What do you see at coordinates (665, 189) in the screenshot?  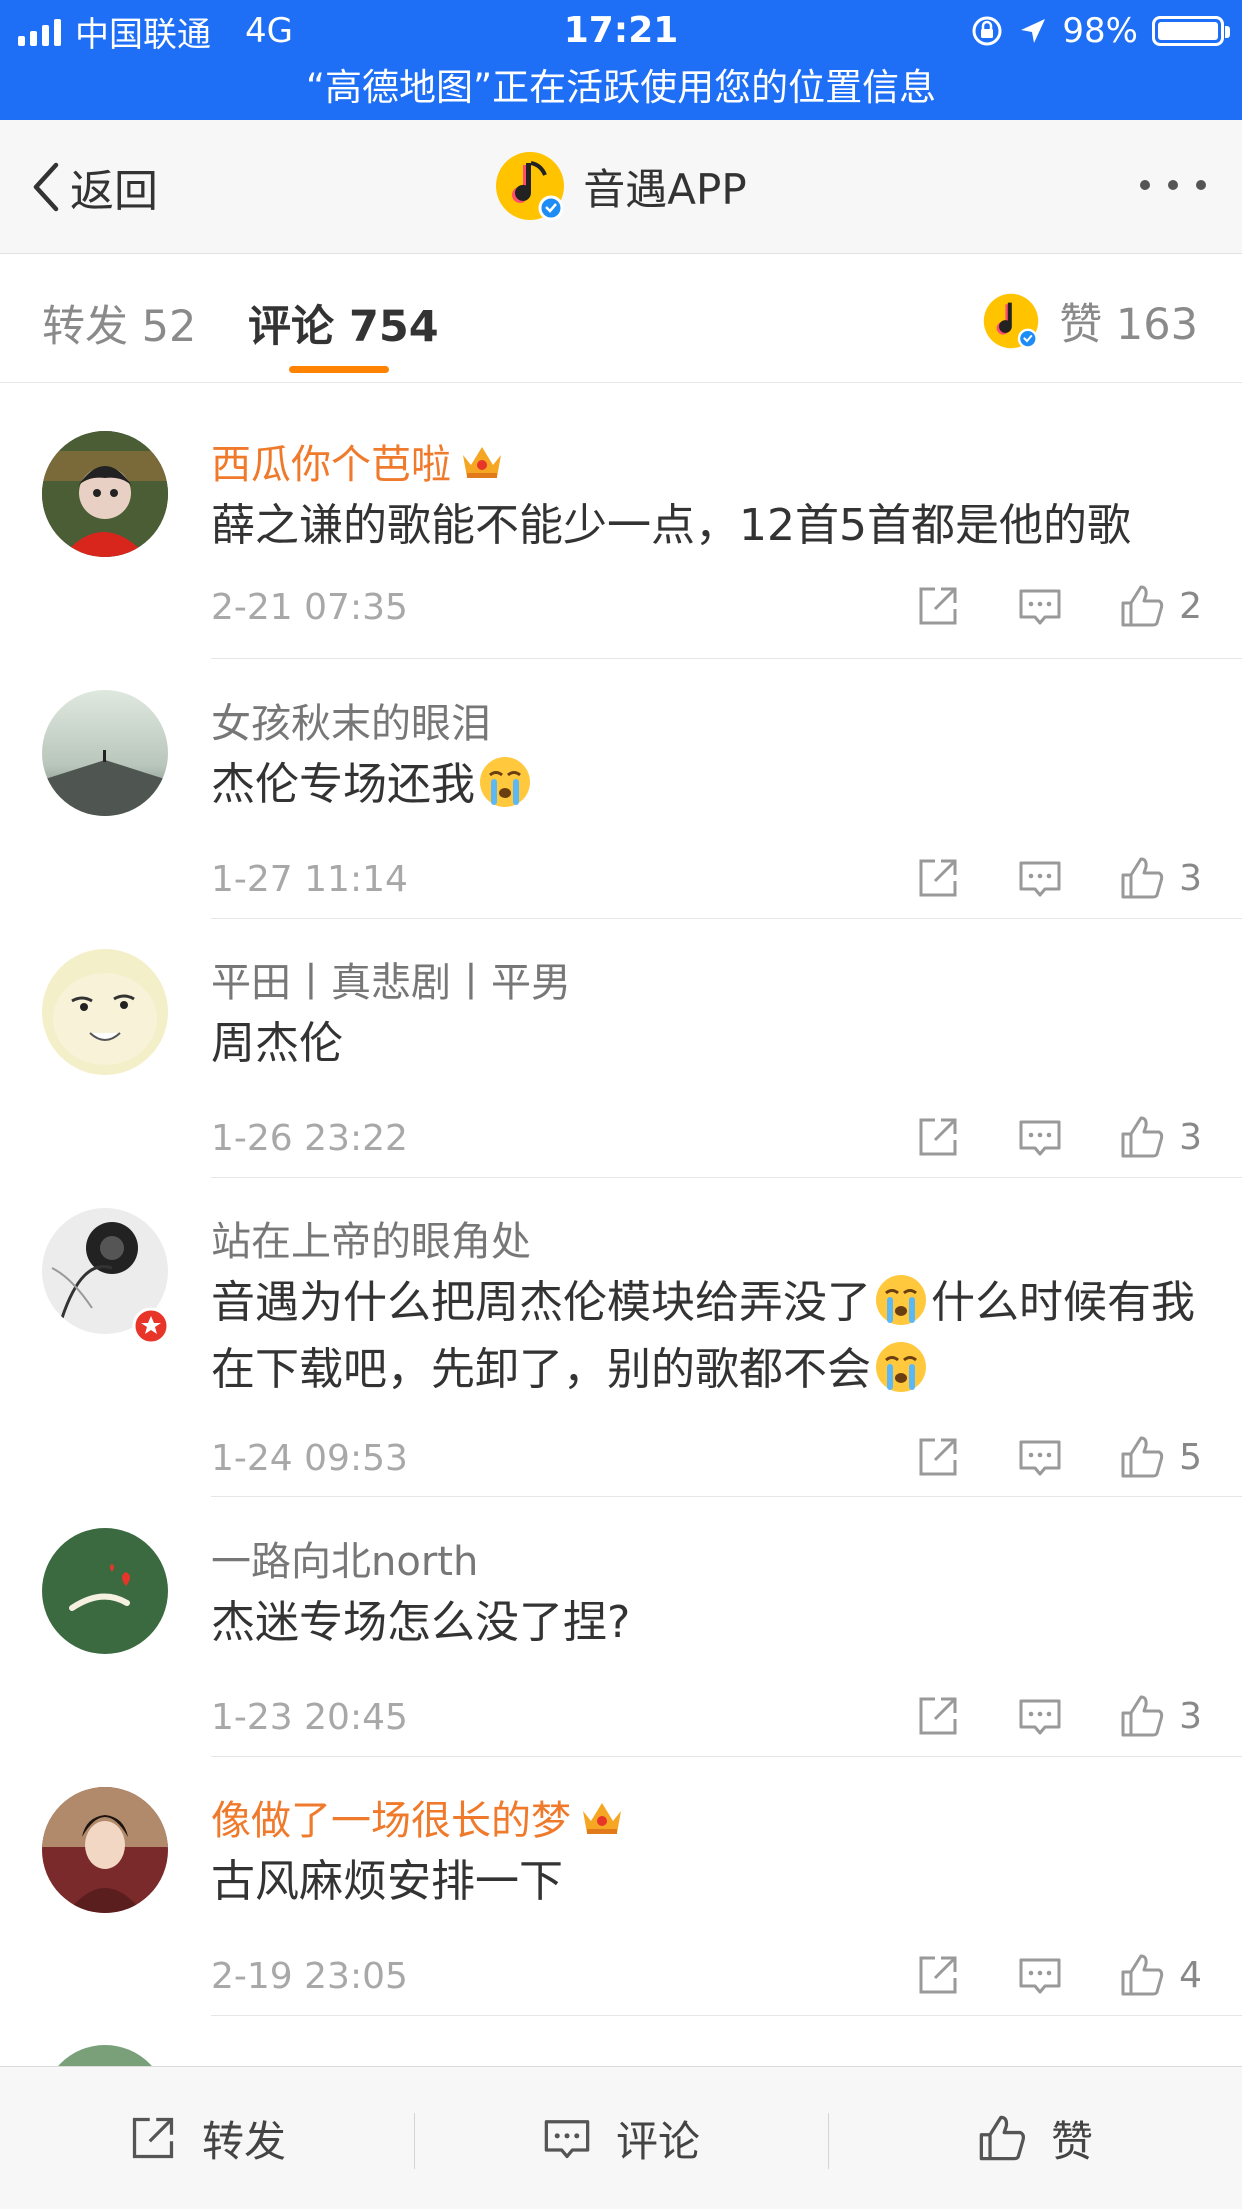 I see `page-title: 音遇APP` at bounding box center [665, 189].